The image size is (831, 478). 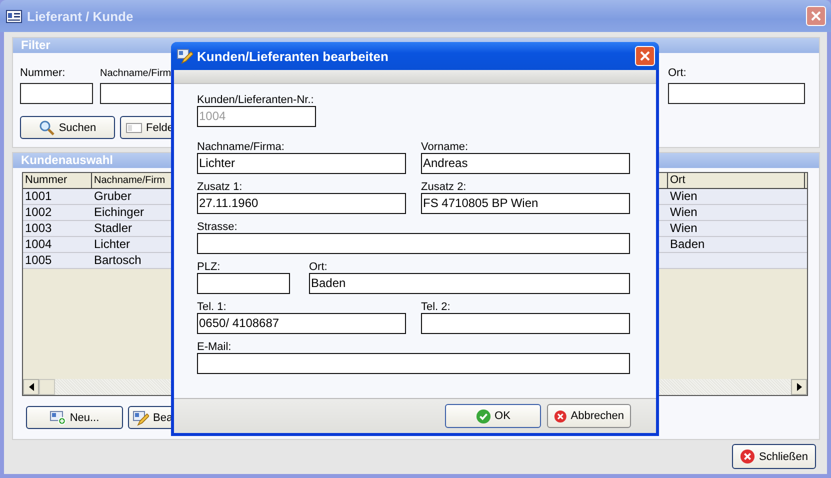 I want to click on table-cell-text: Stadler, so click(x=112, y=228).